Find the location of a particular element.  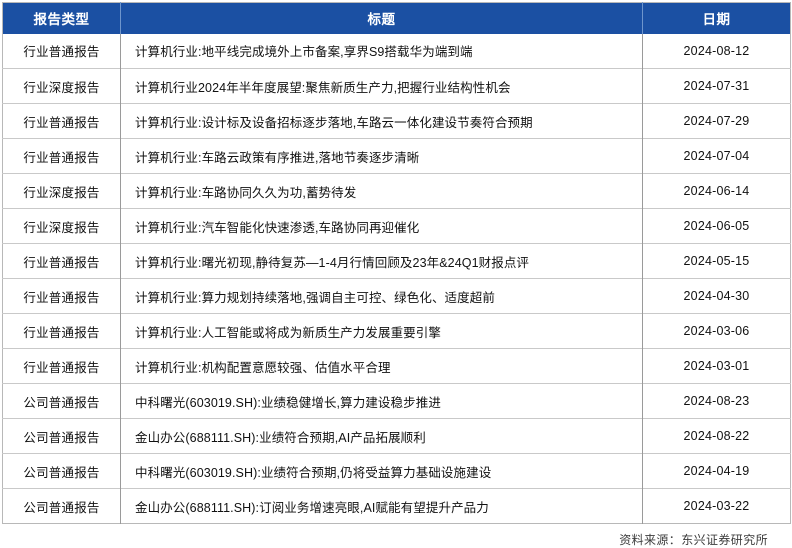

table-header-row: 报告类型 标题 日期 is located at coordinates (396, 18).